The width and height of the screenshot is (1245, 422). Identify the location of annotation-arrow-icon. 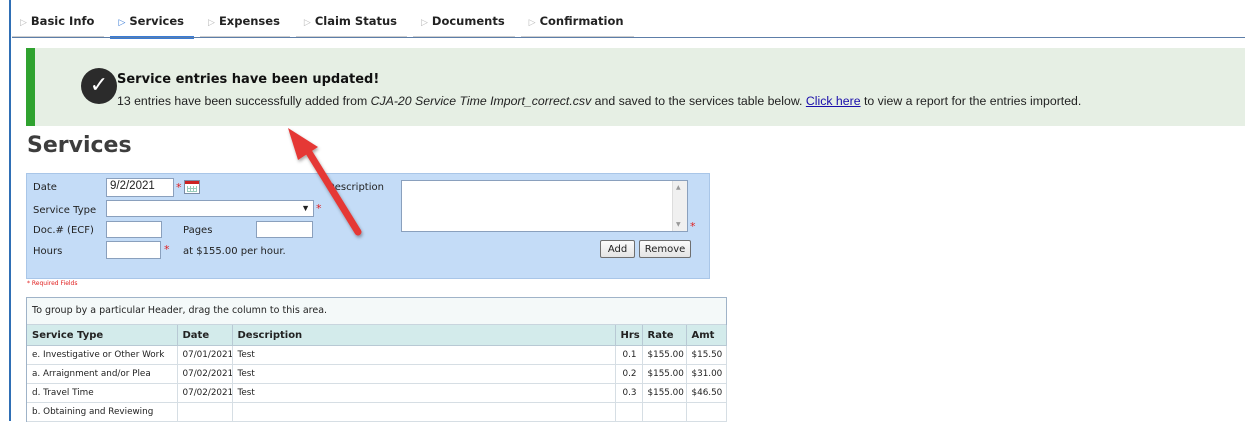
(325, 182).